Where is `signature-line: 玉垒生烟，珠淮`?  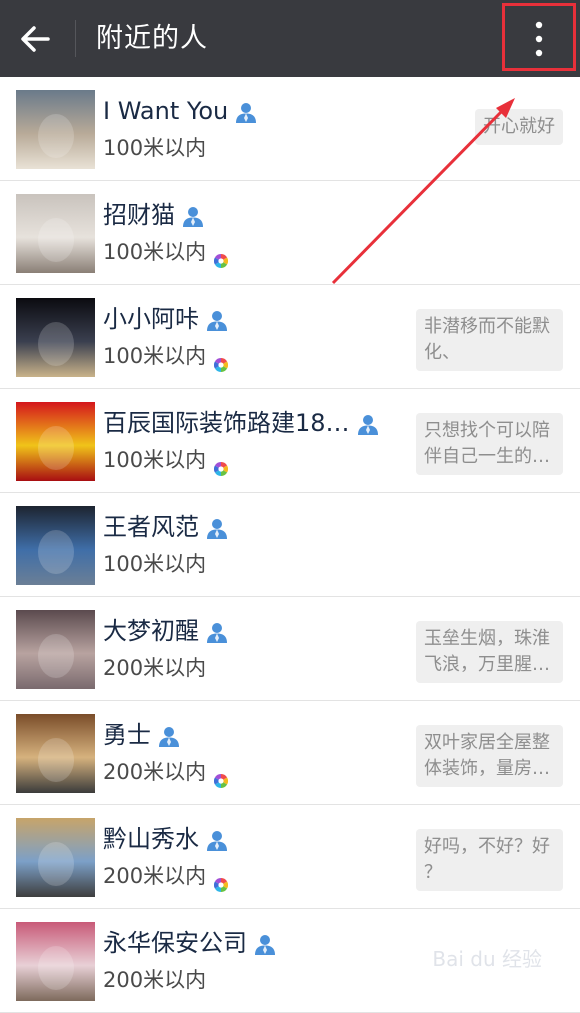
signature-line: 玉垒生烟，珠淮 is located at coordinates (487, 638).